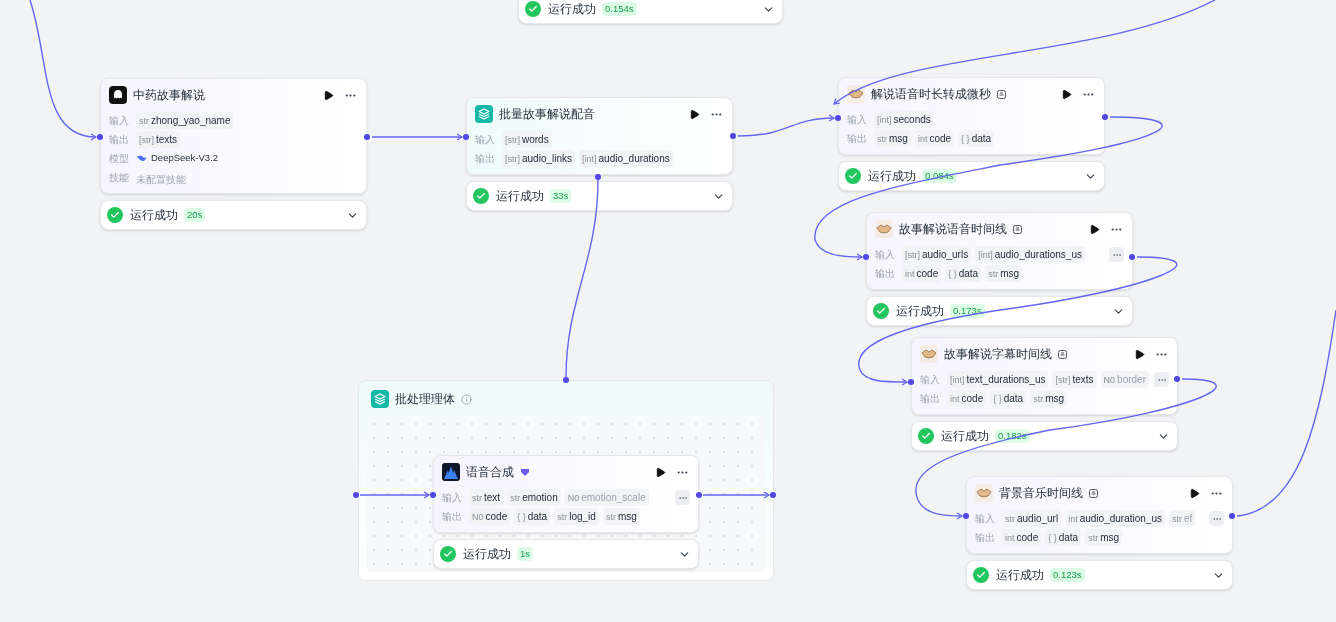 The height and width of the screenshot is (622, 1336). I want to click on run-status-bar: 运行成功 1s, so click(566, 554).